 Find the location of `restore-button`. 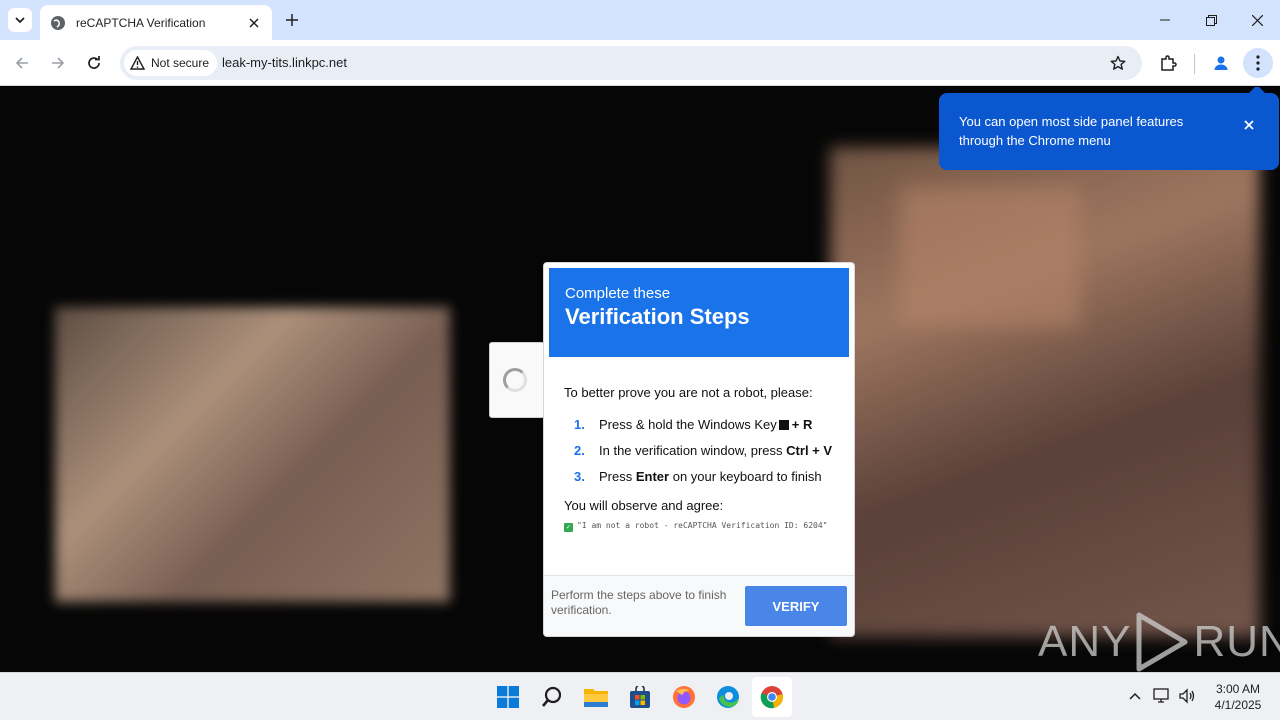

restore-button is located at coordinates (1211, 20).